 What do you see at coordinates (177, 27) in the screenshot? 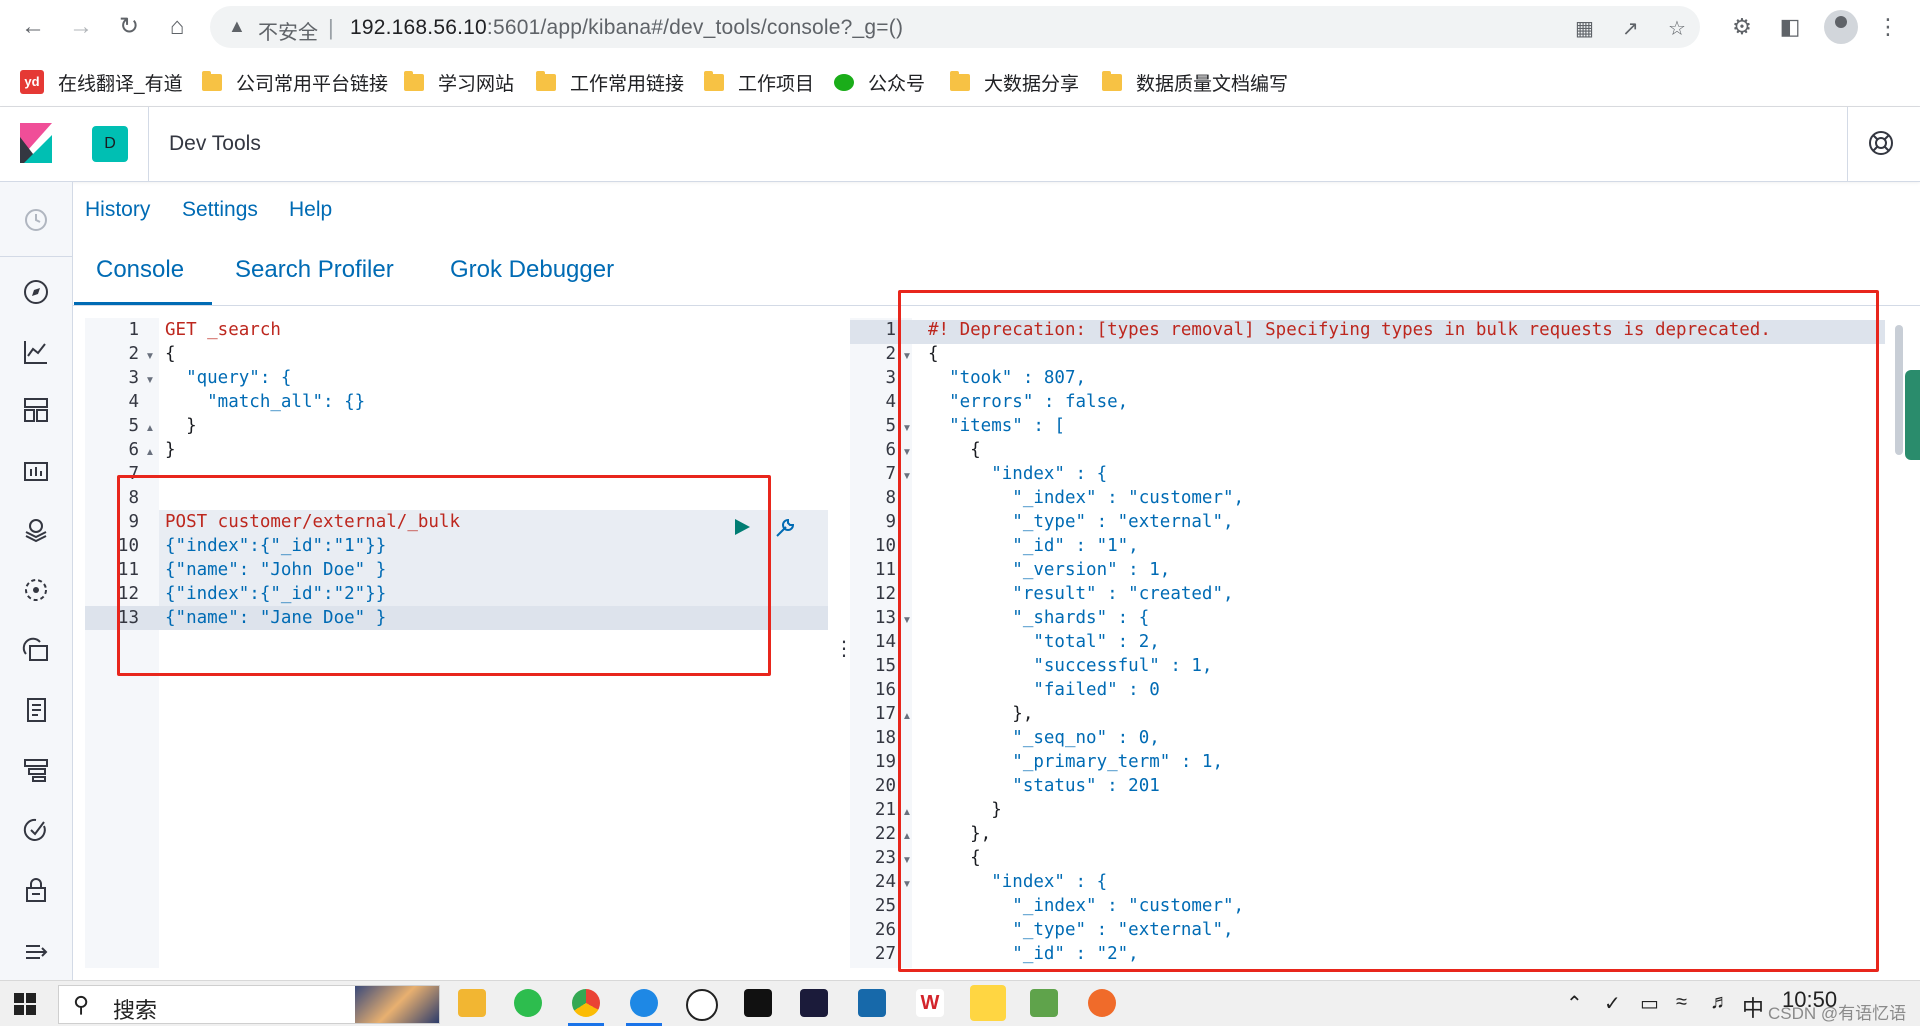
I see `home-icon: ⌂` at bounding box center [177, 27].